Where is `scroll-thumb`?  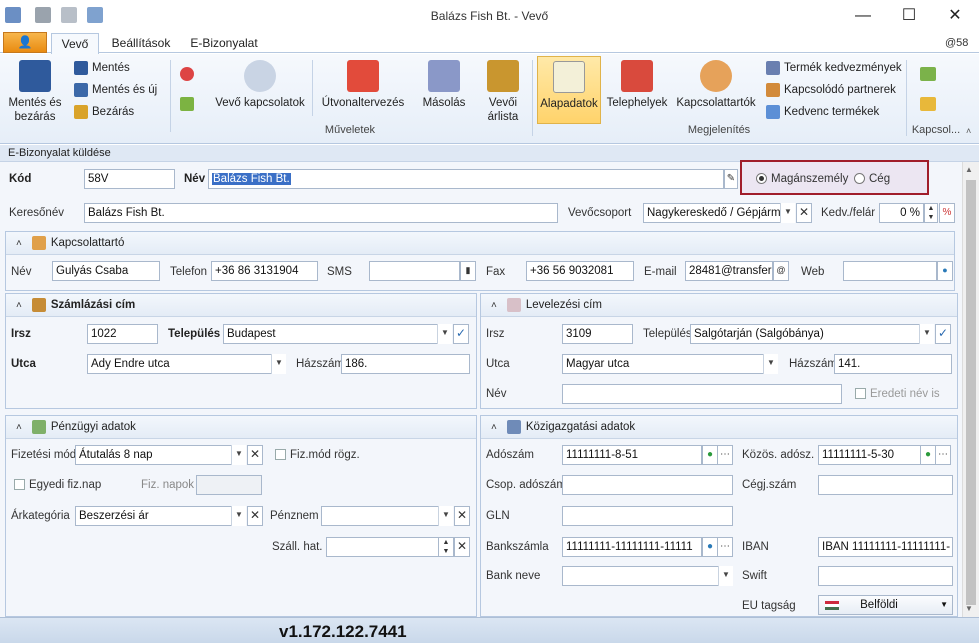 scroll-thumb is located at coordinates (971, 392).